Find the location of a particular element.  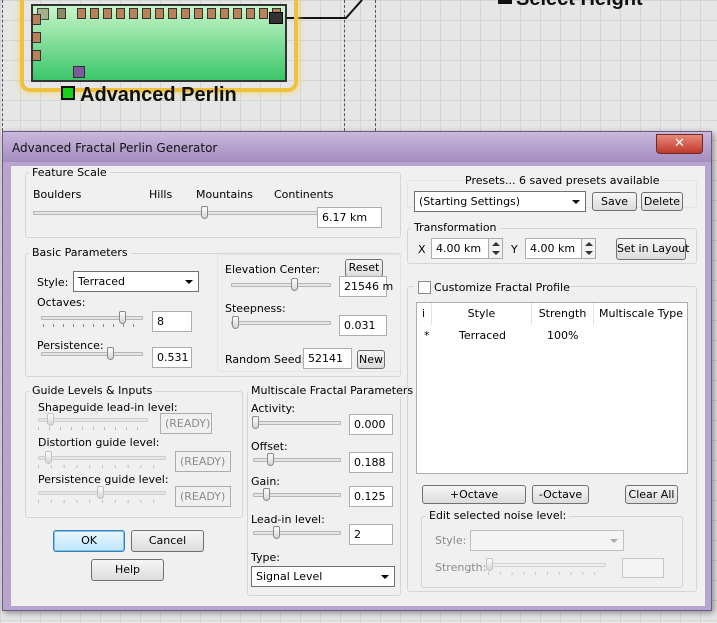

column-header-multiscale-type: Multiscale Type is located at coordinates (641, 314).